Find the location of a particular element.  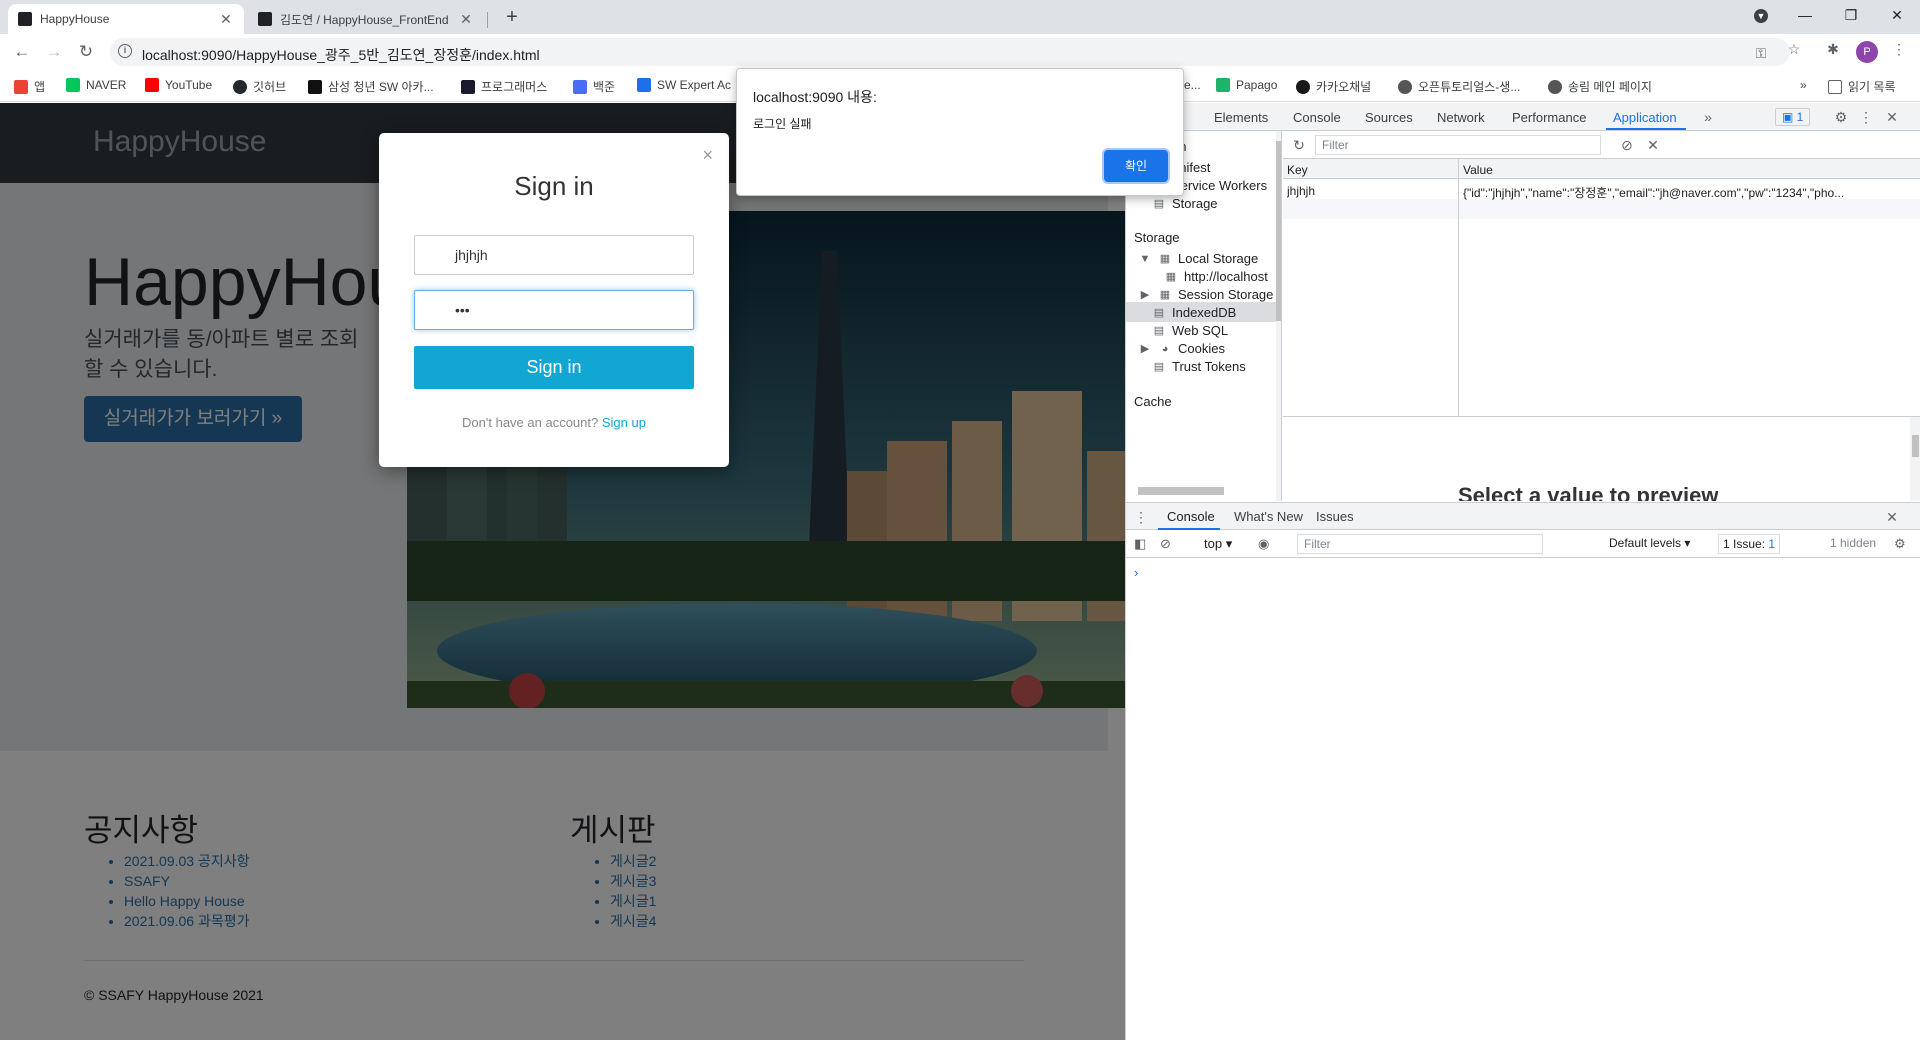

key-icon: ⚿ is located at coordinates (1761, 53).